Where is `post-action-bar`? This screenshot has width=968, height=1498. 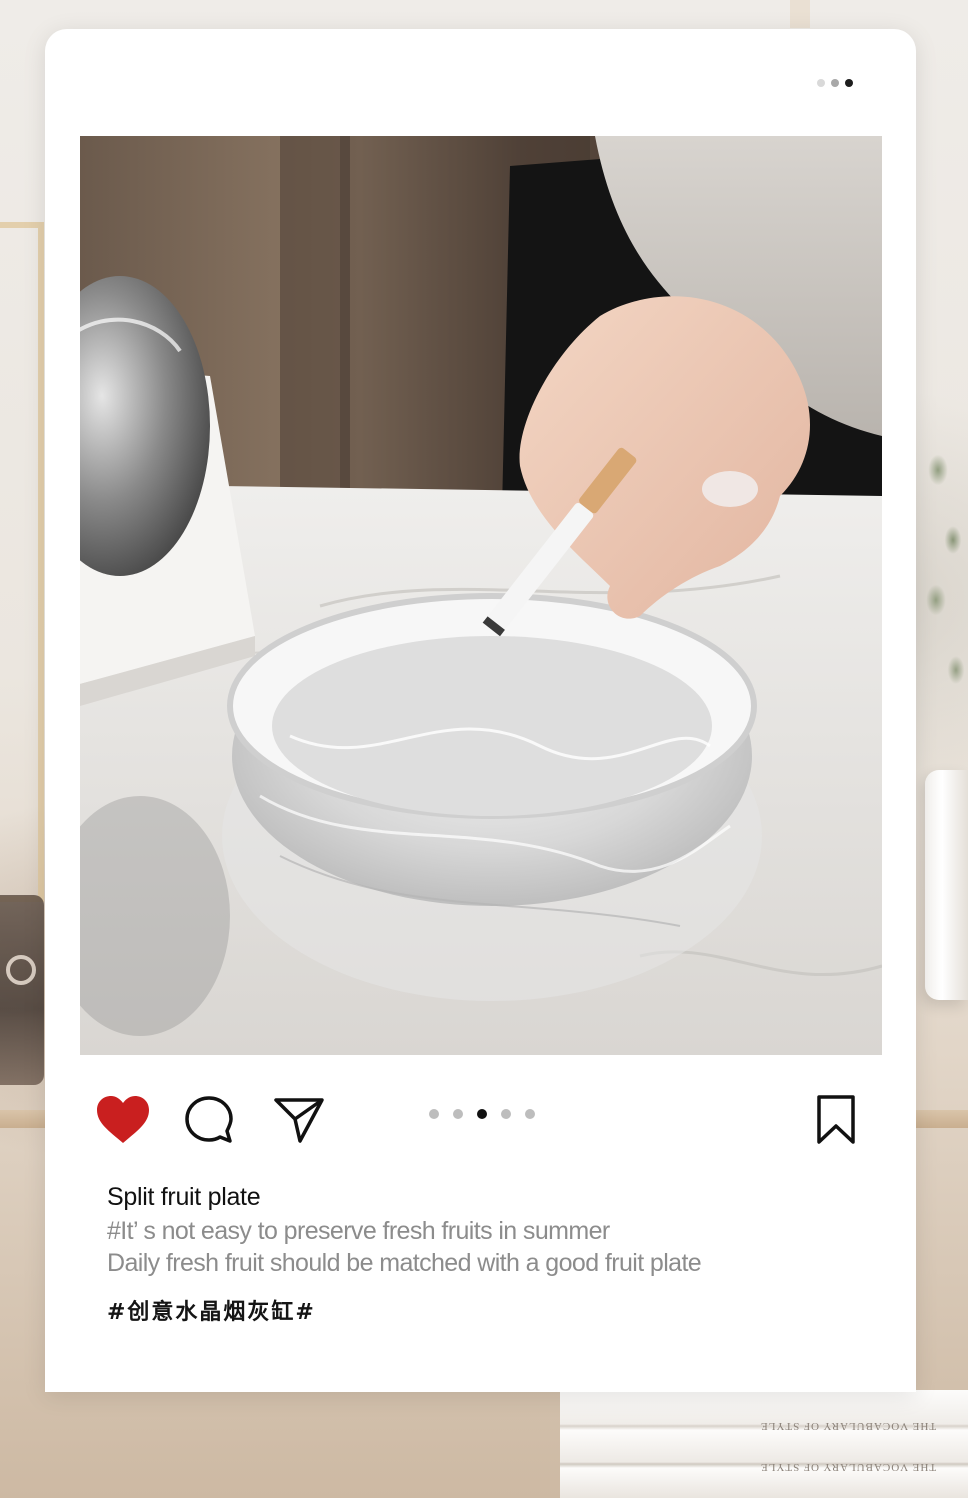
post-action-bar is located at coordinates (477, 1122).